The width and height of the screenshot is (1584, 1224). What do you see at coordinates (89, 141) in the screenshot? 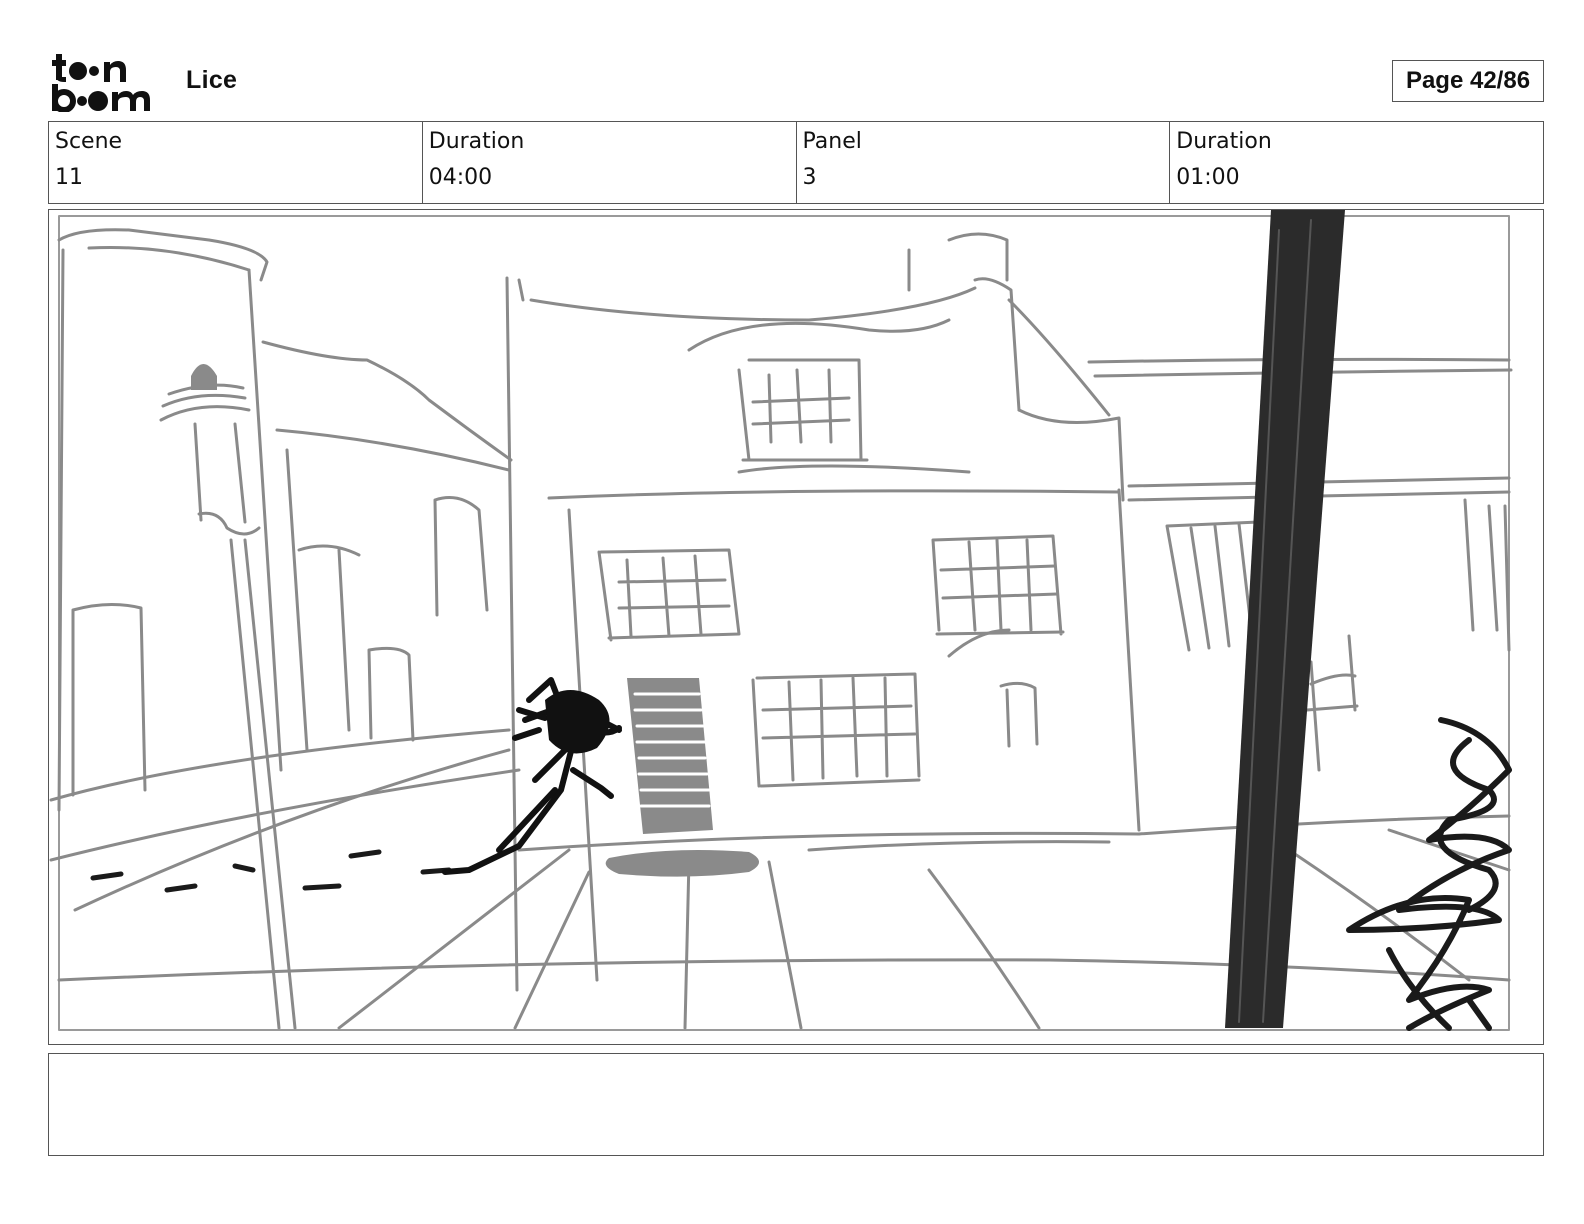
I see `scene-label: Scene` at bounding box center [89, 141].